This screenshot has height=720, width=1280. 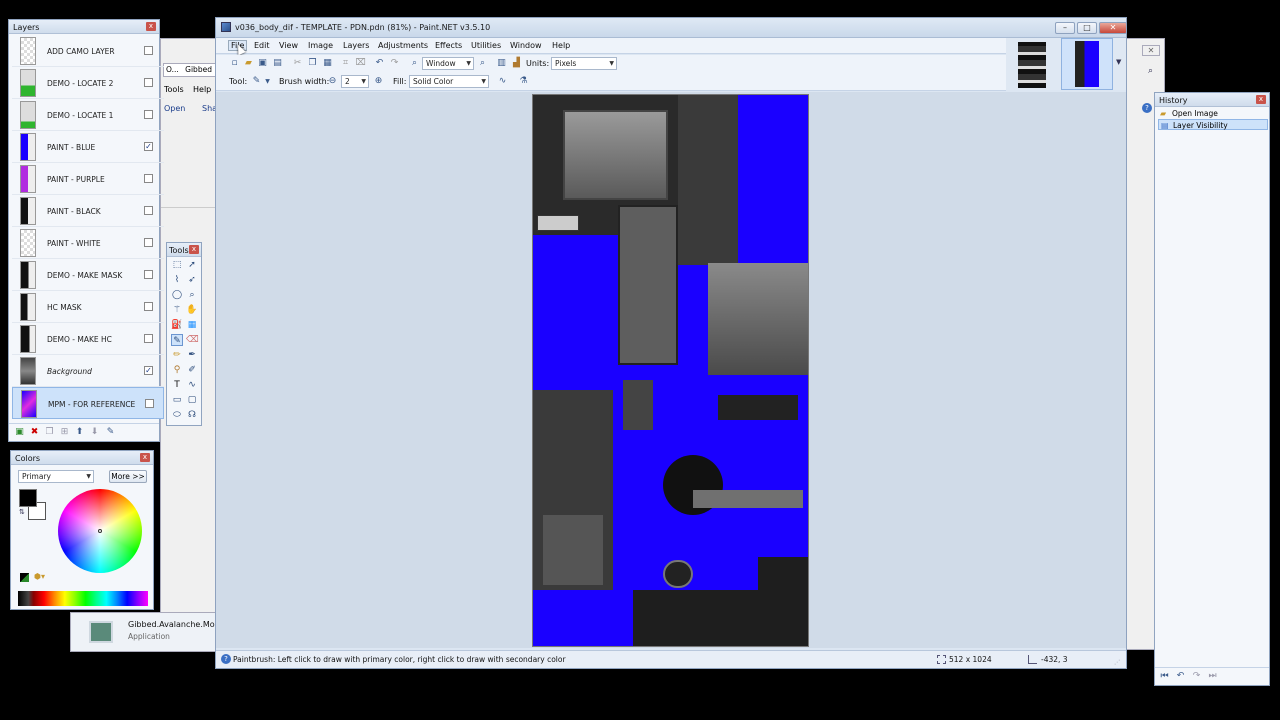 I want to click on move-selected-tool-icon: ➶, so click(x=192, y=280).